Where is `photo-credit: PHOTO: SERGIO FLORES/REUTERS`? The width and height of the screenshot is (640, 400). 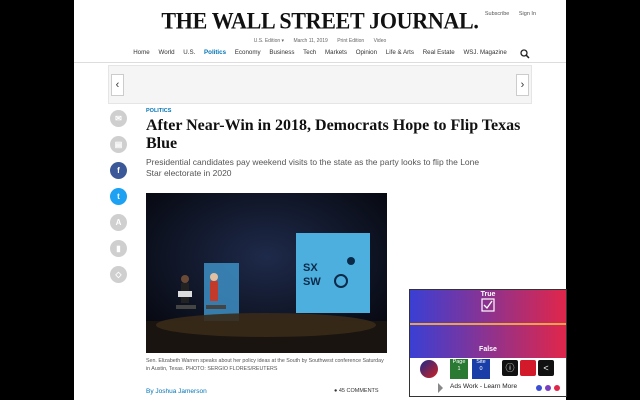 photo-credit: PHOTO: SERGIO FLORES/REUTERS is located at coordinates (231, 368).